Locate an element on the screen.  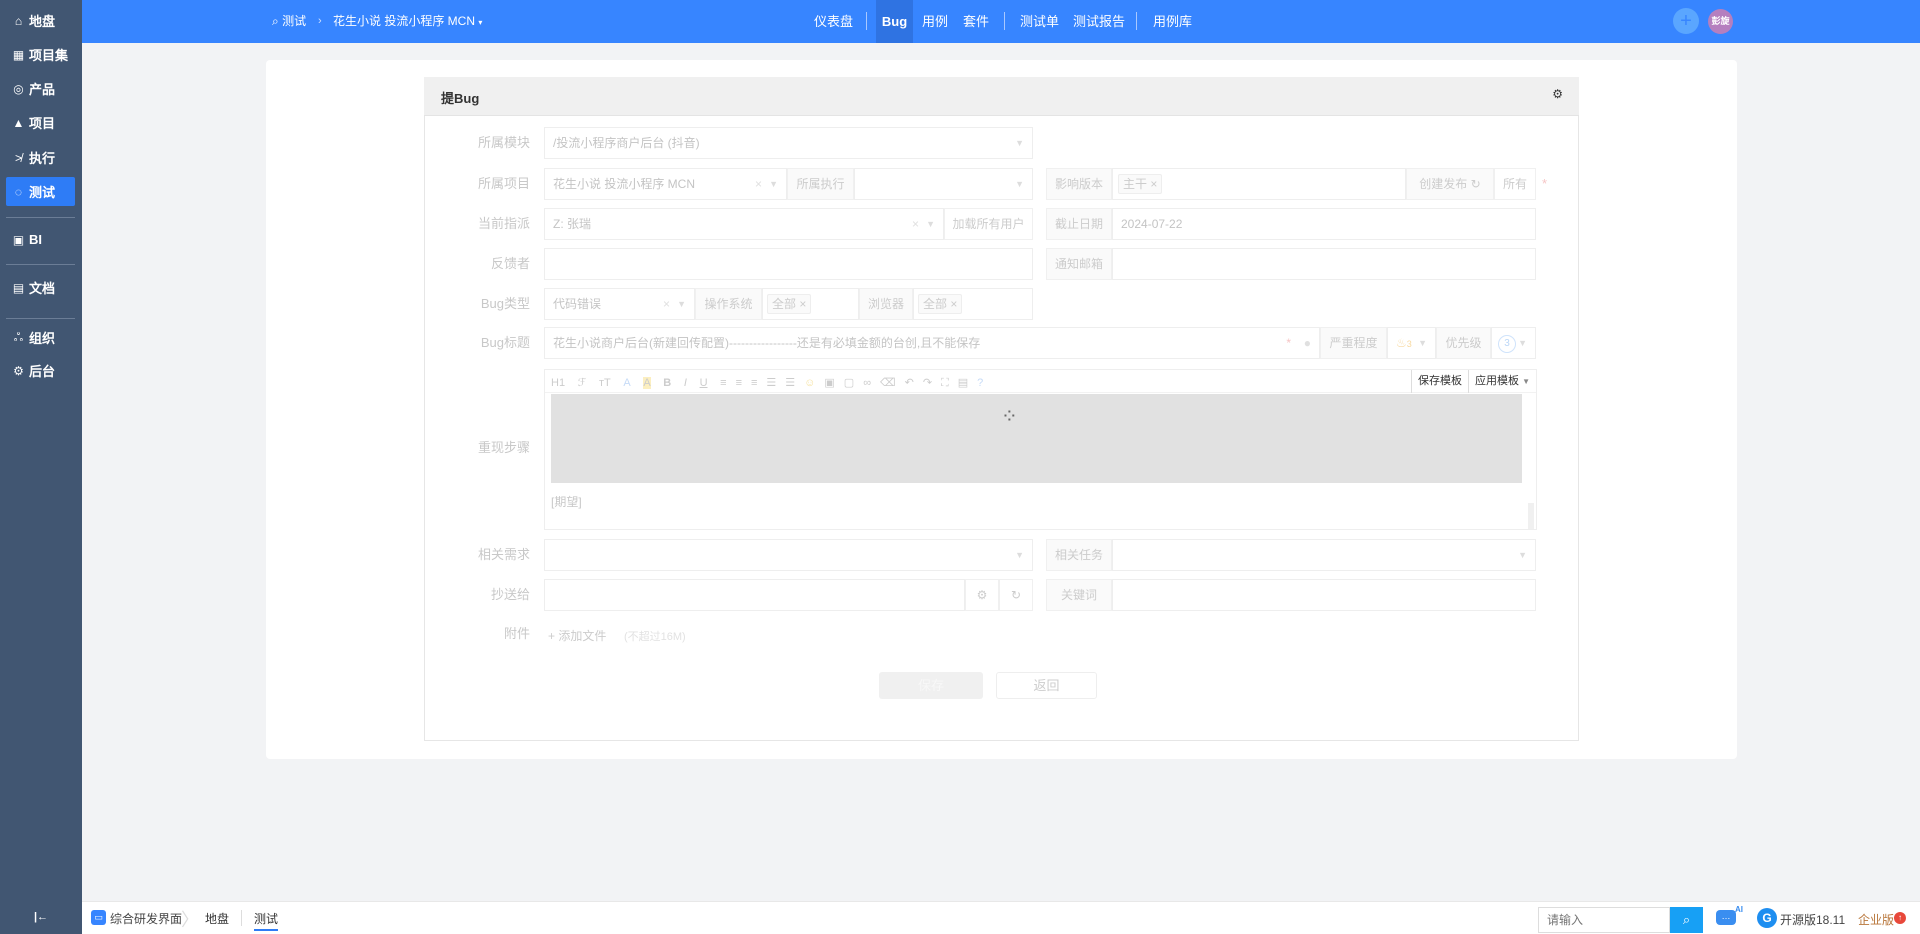
save-template-button: 保存模板 is located at coordinates (1439, 381).